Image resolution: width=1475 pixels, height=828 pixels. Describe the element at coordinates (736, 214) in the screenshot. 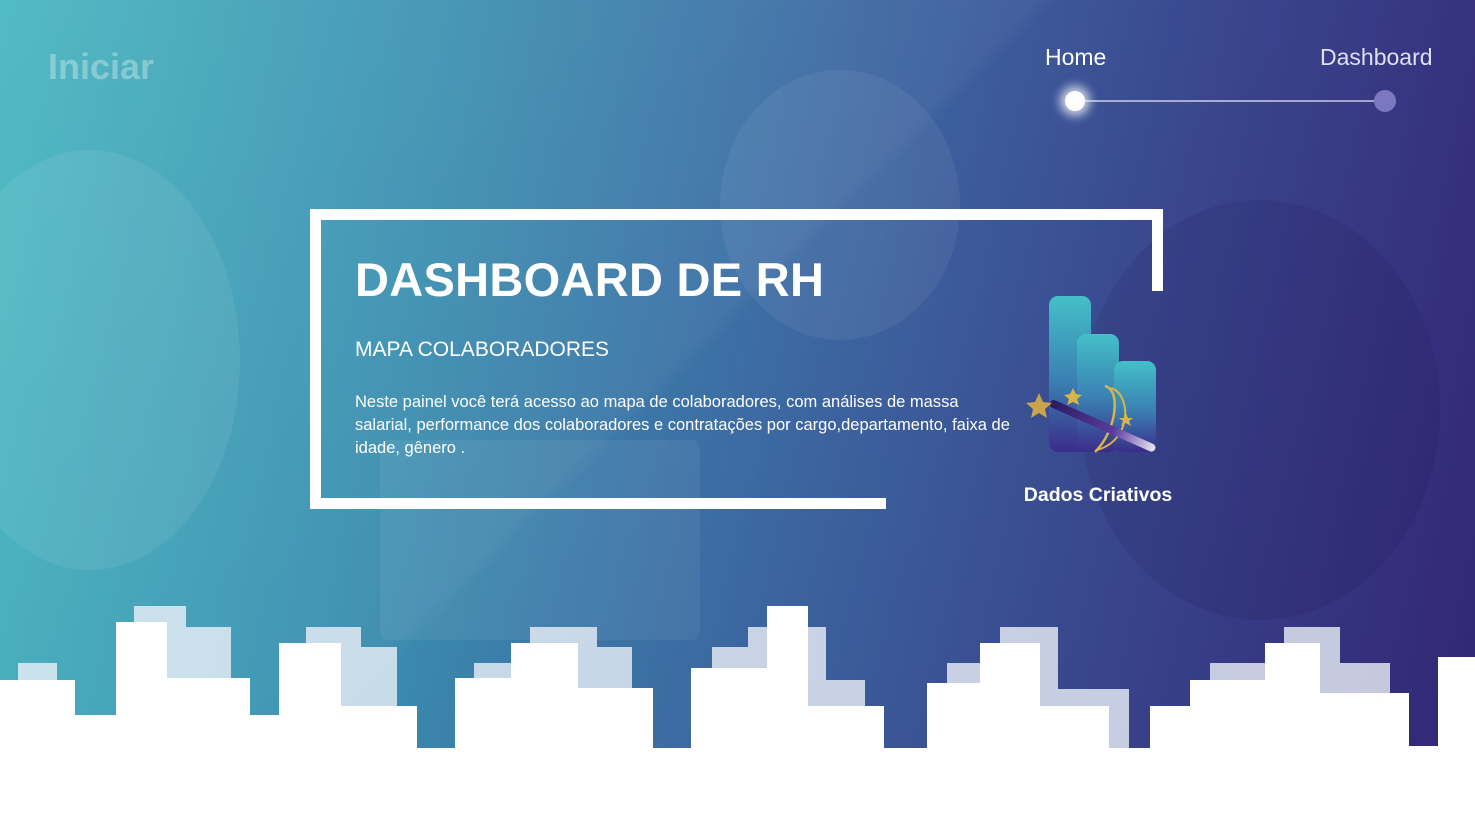

I see `title-frame-top` at that location.